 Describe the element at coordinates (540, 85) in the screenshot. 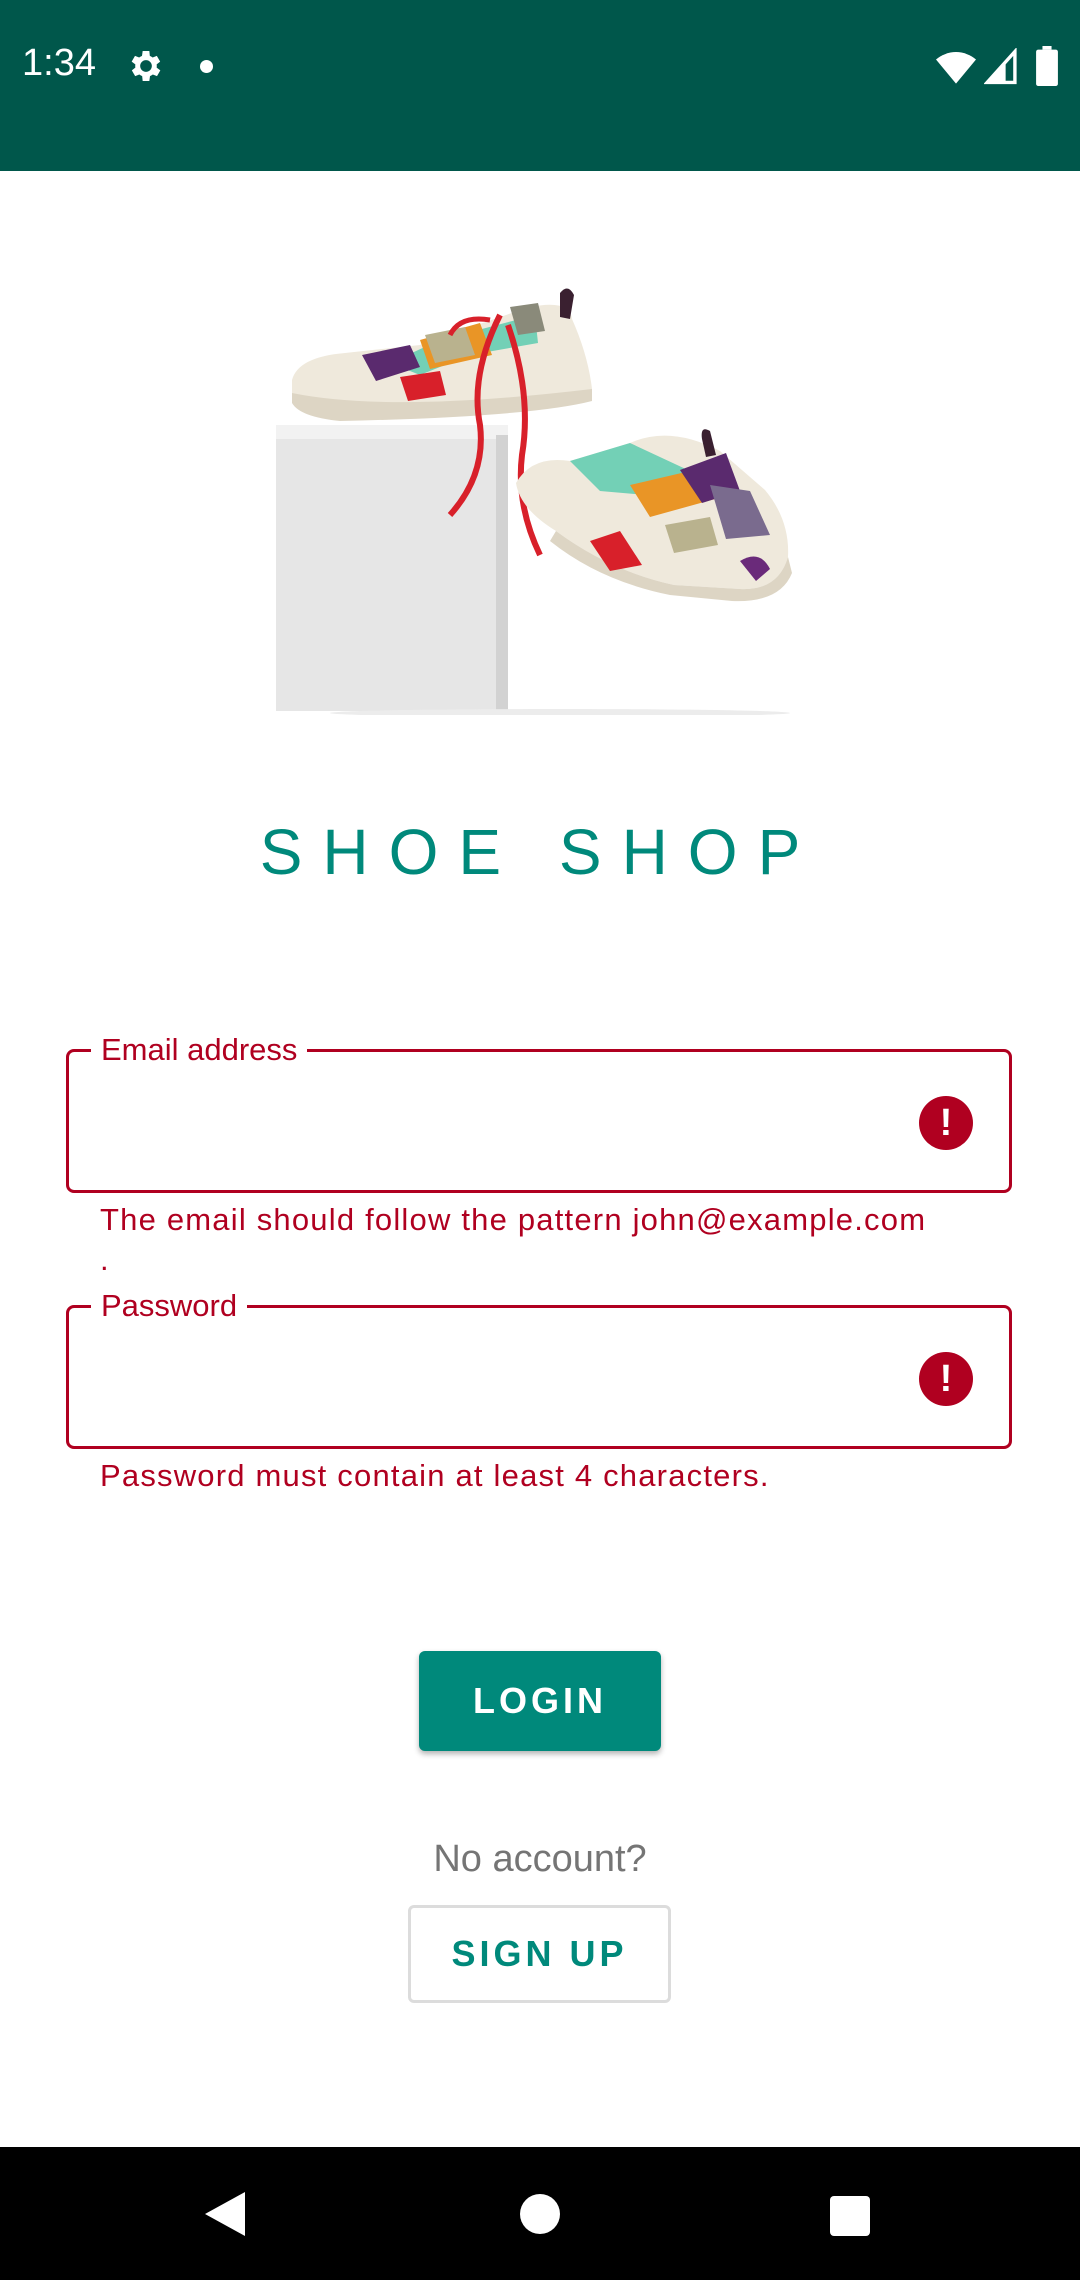

I see `status-bar: 1:34` at that location.